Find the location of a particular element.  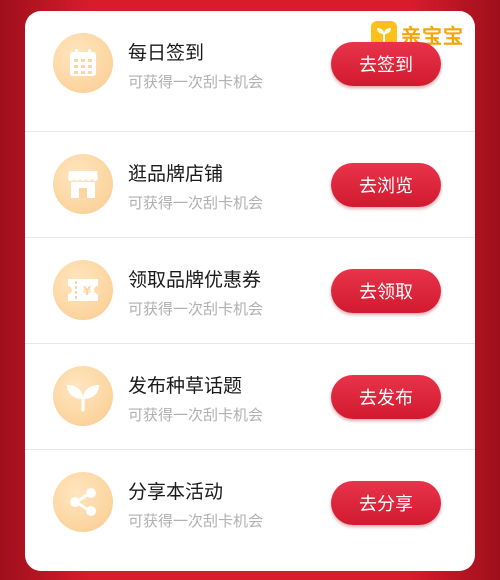

share-icon is located at coordinates (83, 502).